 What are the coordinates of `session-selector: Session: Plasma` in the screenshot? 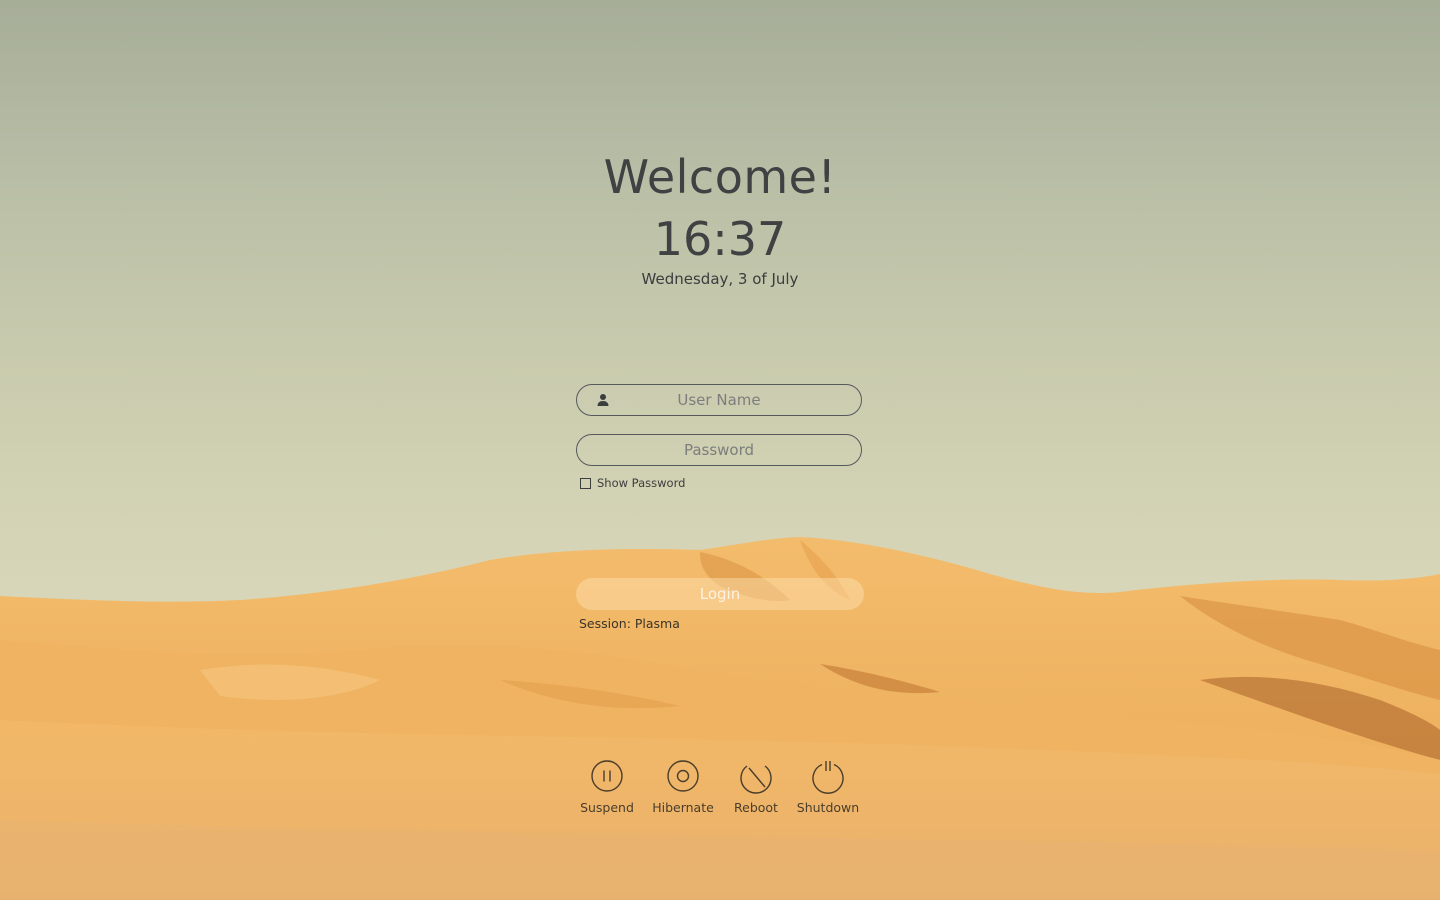 It's located at (629, 623).